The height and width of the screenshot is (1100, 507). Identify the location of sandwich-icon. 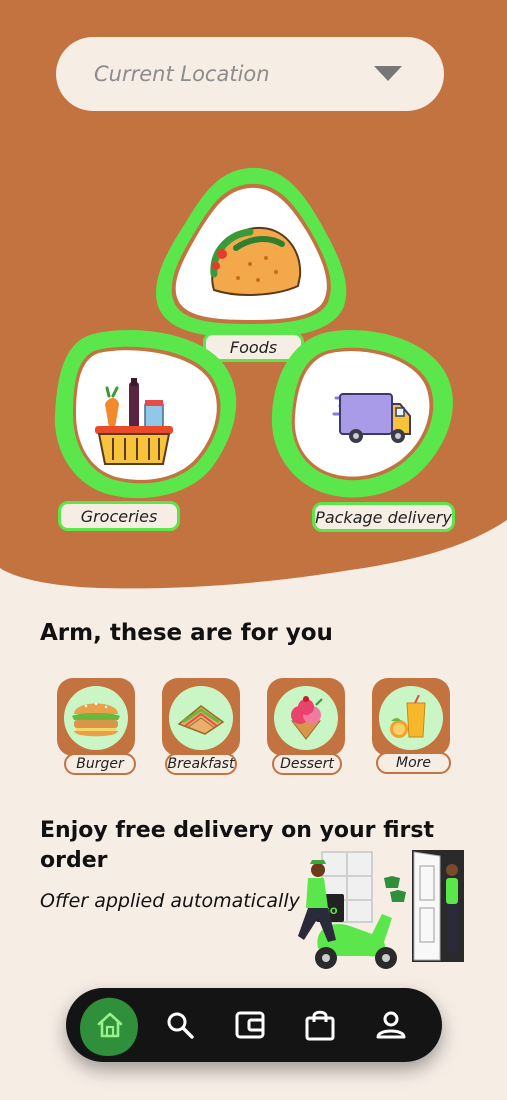
(201, 720).